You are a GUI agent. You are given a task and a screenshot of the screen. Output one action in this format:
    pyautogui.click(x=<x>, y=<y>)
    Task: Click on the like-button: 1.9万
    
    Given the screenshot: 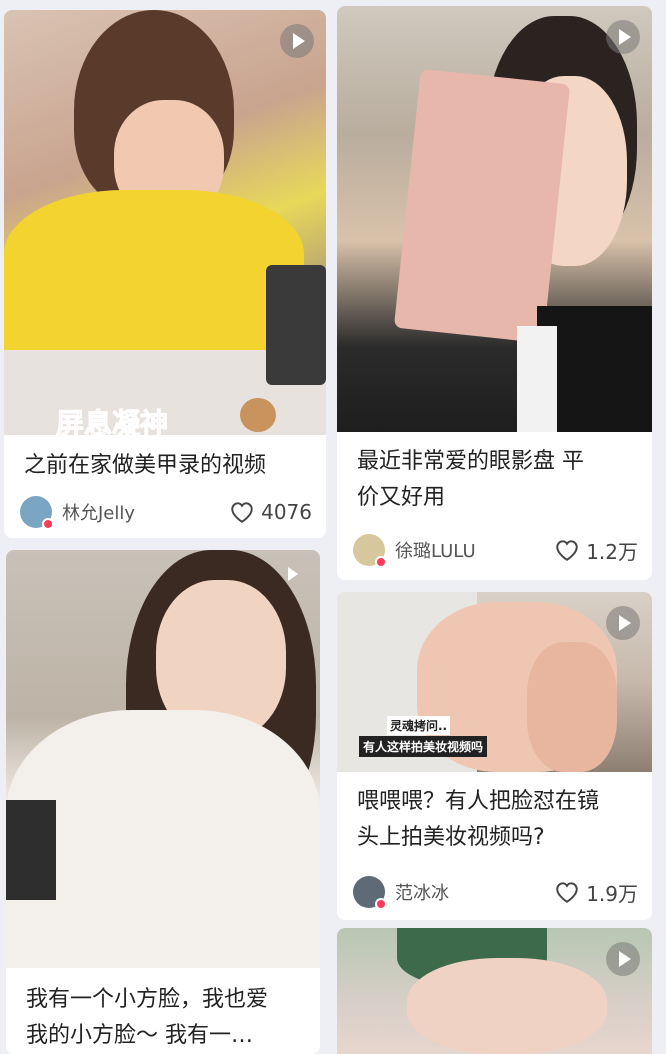 What is the action you would take?
    pyautogui.click(x=596, y=892)
    